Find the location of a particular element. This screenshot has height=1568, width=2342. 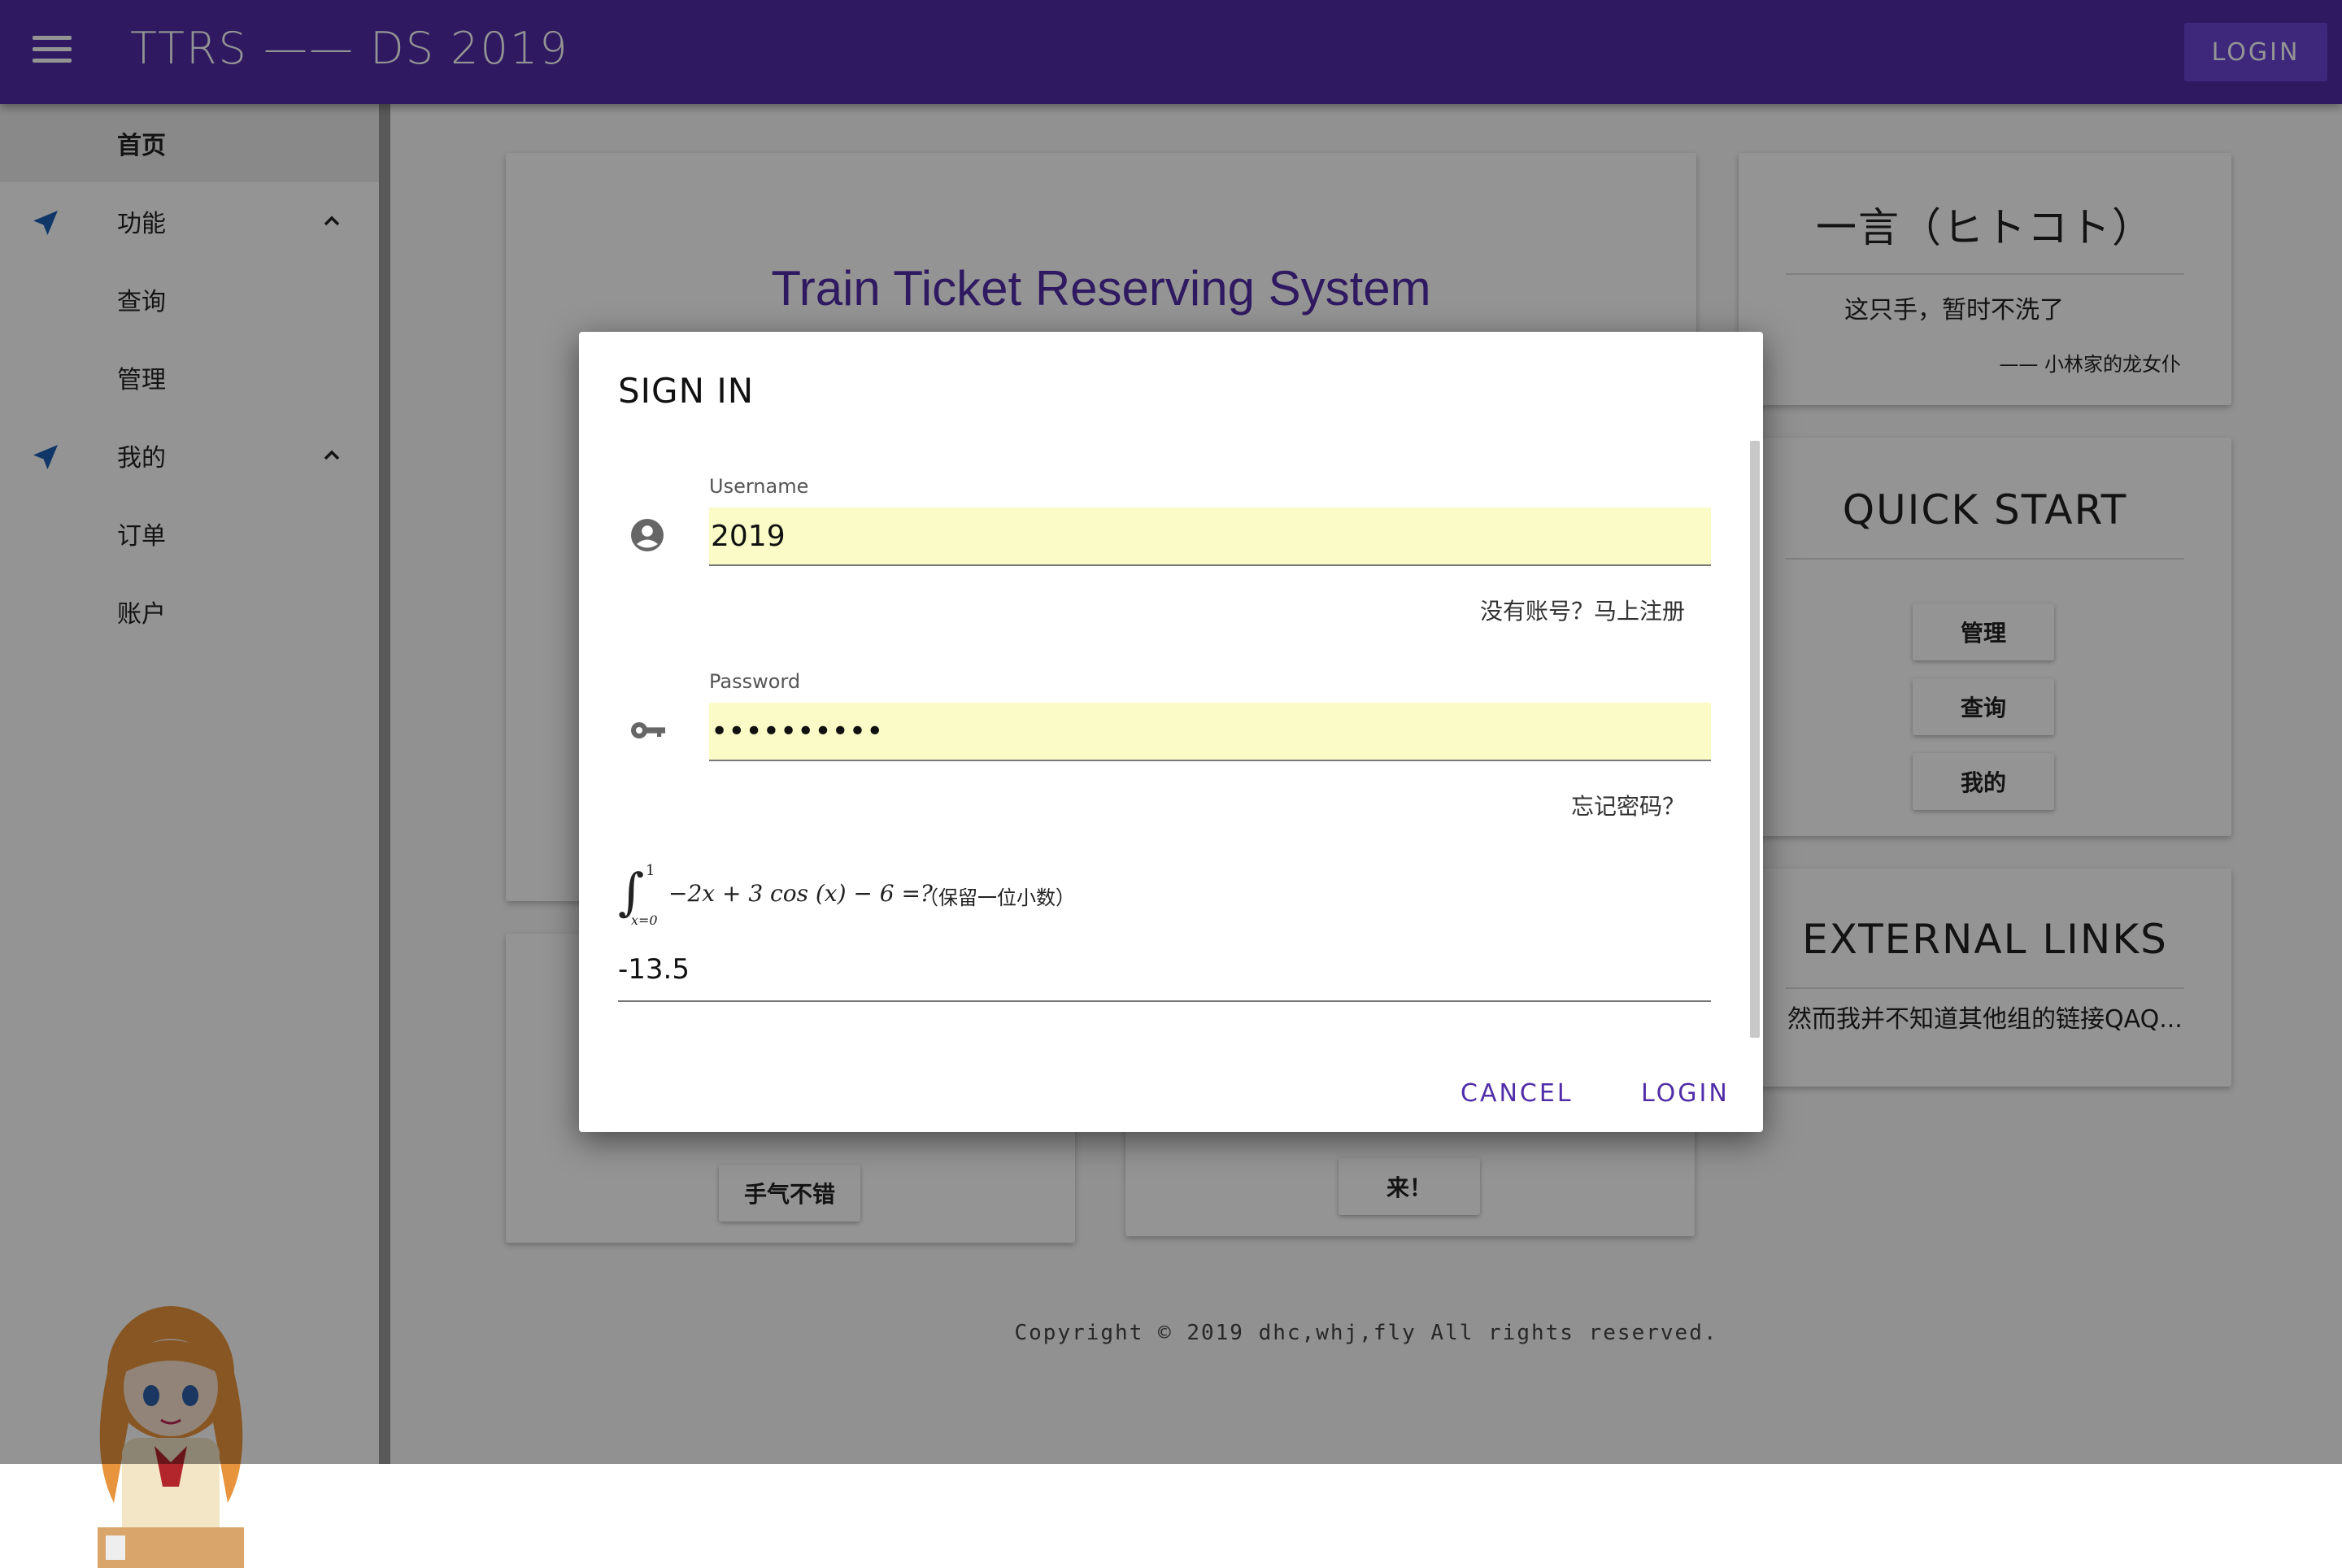

captcha-answer-field: -13.5 is located at coordinates (1165, 977).